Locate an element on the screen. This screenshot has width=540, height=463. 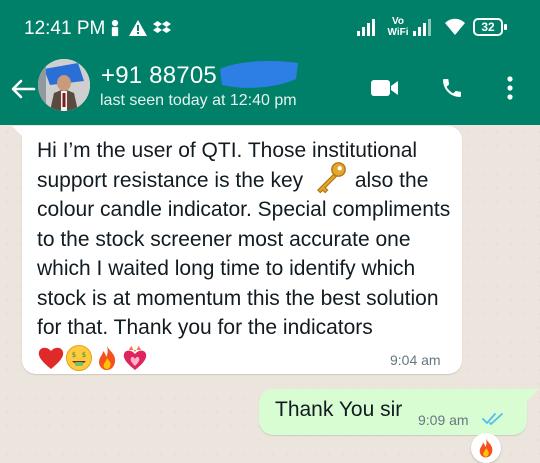
wifi-calling-label: Vo WiFi is located at coordinates (398, 27).